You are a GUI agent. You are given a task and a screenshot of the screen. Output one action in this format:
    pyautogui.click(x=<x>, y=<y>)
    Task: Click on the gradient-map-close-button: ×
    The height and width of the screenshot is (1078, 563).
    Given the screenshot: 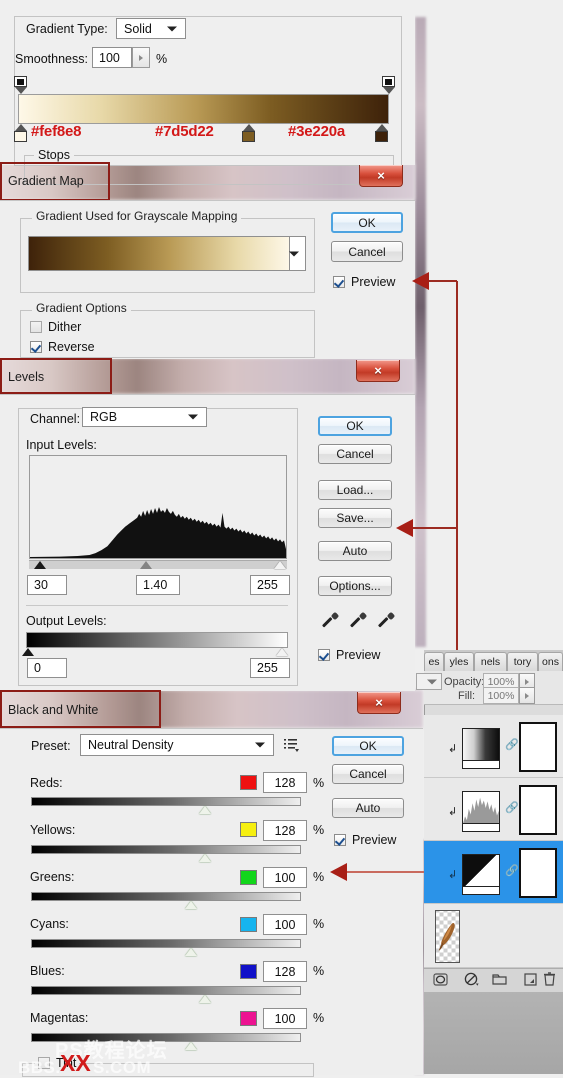 What is the action you would take?
    pyautogui.click(x=381, y=176)
    